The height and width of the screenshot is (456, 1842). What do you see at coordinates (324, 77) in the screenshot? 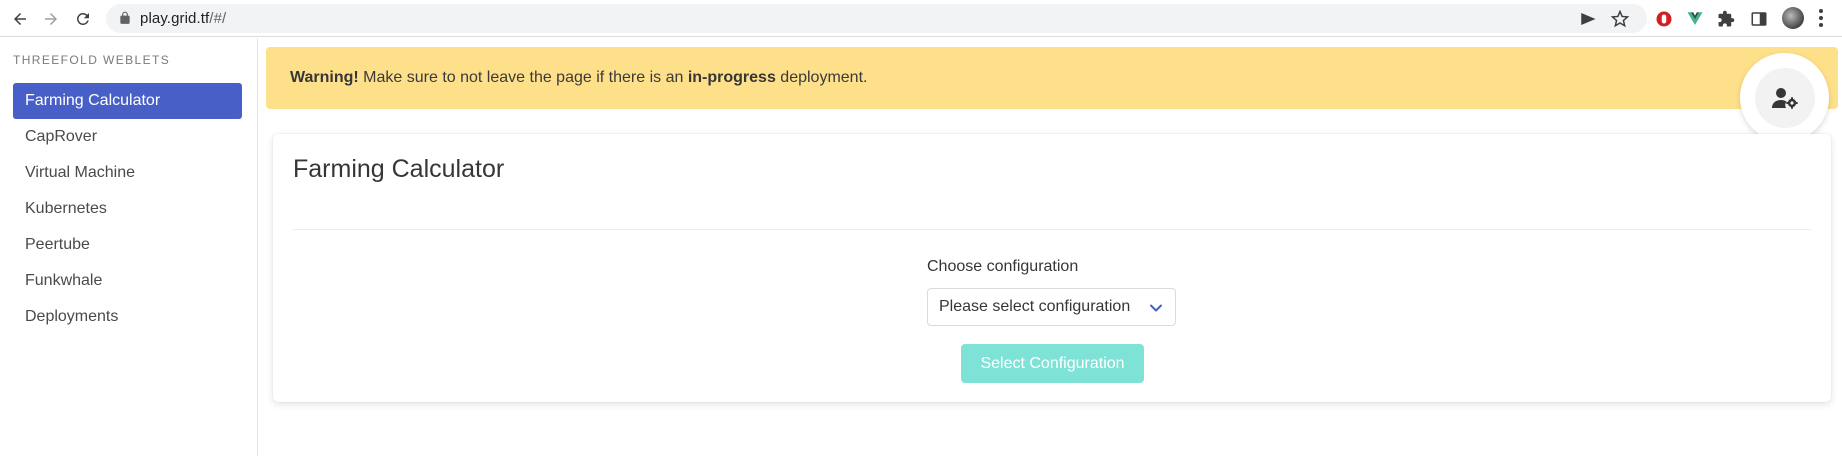
I see `warning-strong: Warning!` at bounding box center [324, 77].